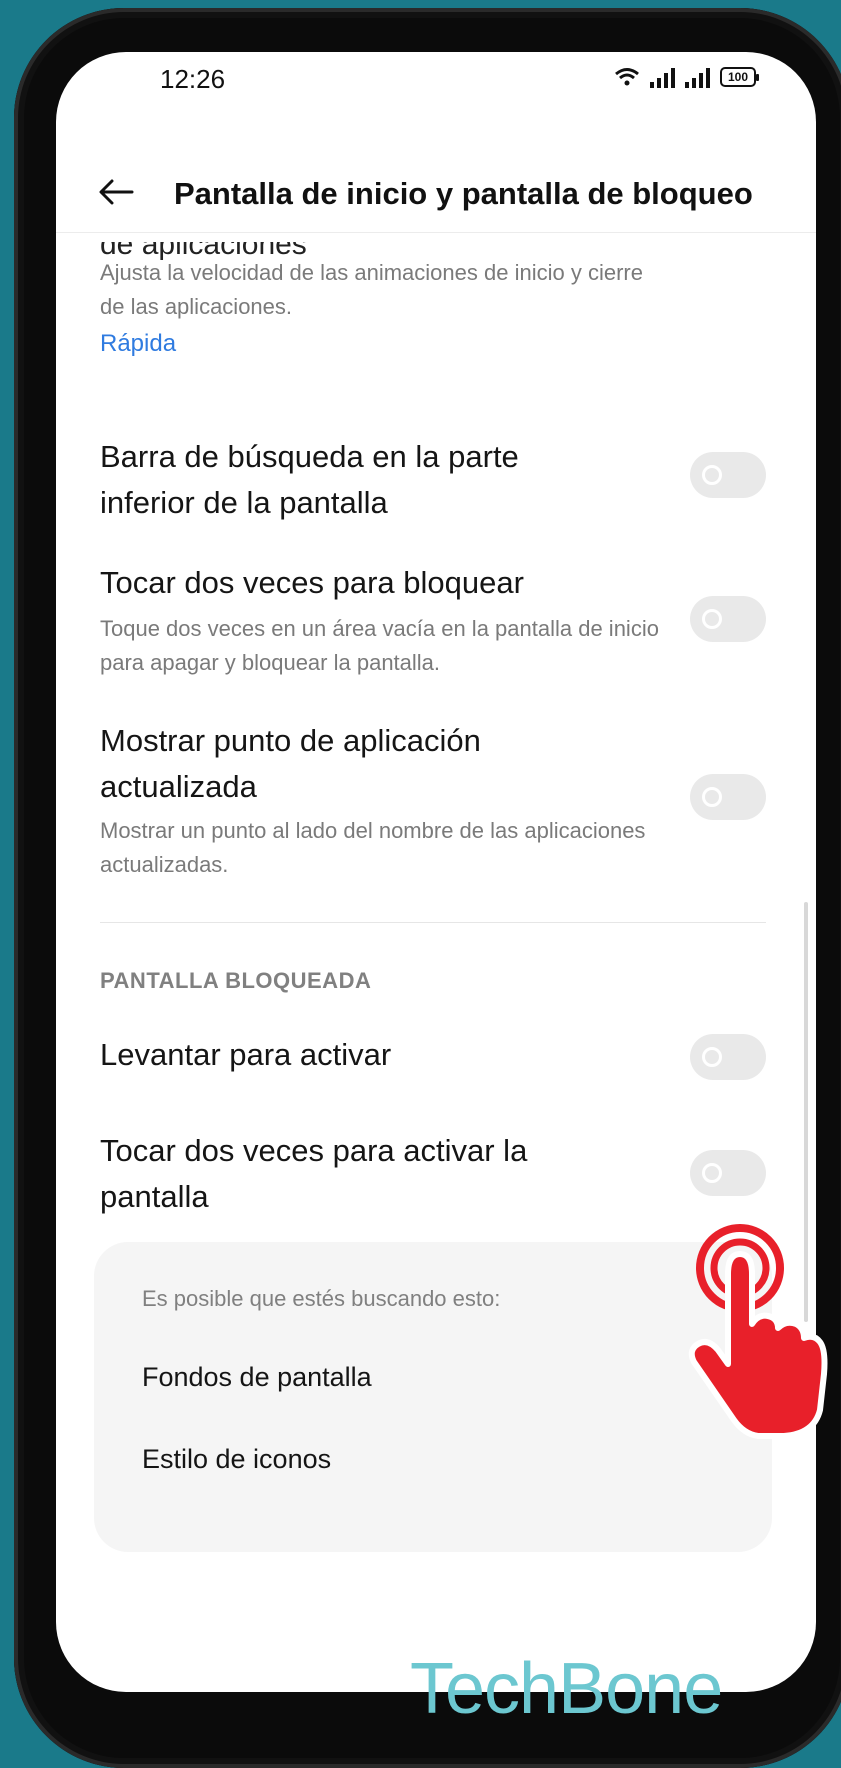 The image size is (841, 1768). What do you see at coordinates (463, 193) in the screenshot?
I see `page-title: Pantalla de inicio y pantalla de bloqueo` at bounding box center [463, 193].